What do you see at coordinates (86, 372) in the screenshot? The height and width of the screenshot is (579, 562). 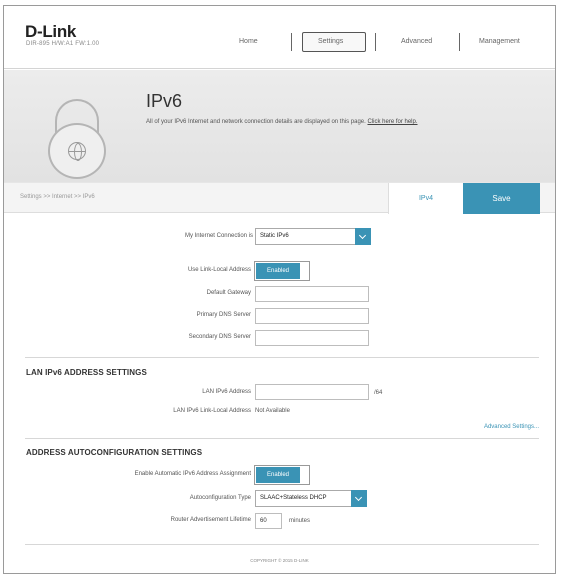 I see `lan-section-title: LAN IPv6 ADDRESS SETTINGS` at bounding box center [86, 372].